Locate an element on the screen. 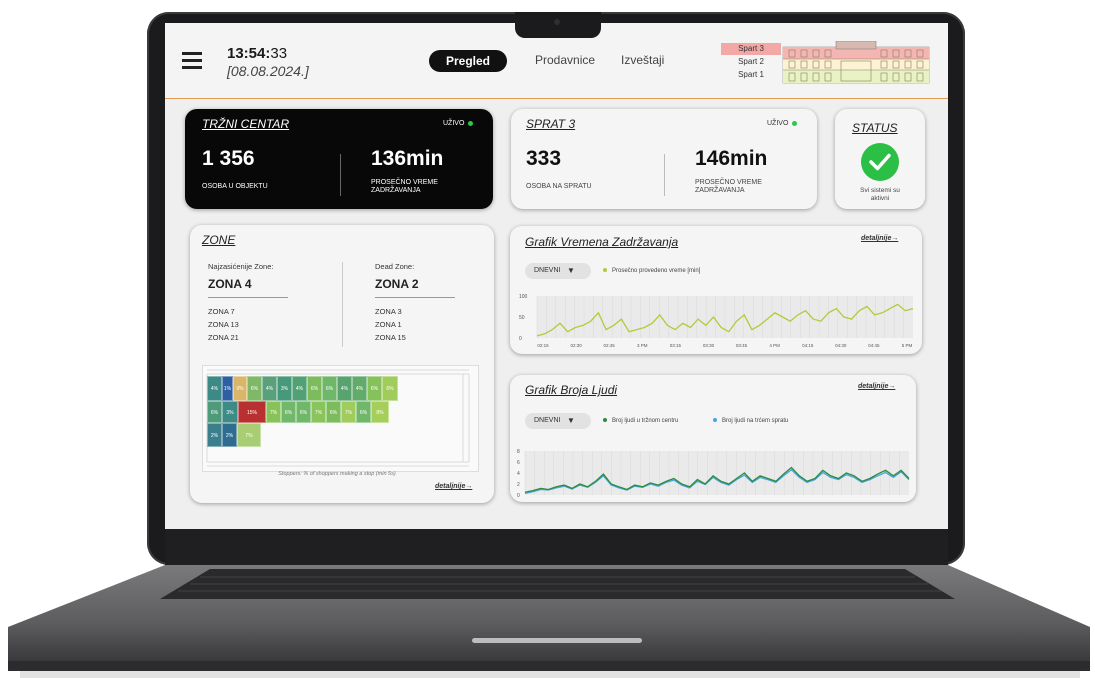  live-indicator: UŽIVO is located at coordinates (782, 123).